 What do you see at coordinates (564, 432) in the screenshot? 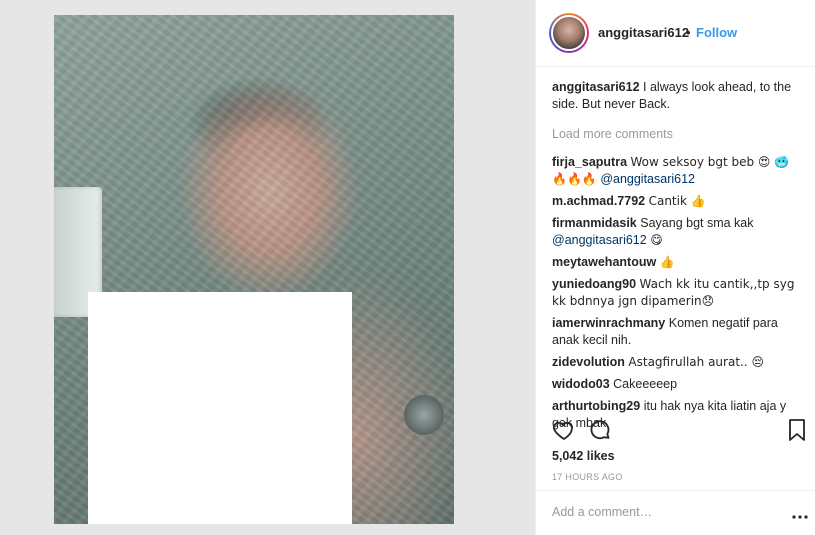
I see `heart-icon` at bounding box center [564, 432].